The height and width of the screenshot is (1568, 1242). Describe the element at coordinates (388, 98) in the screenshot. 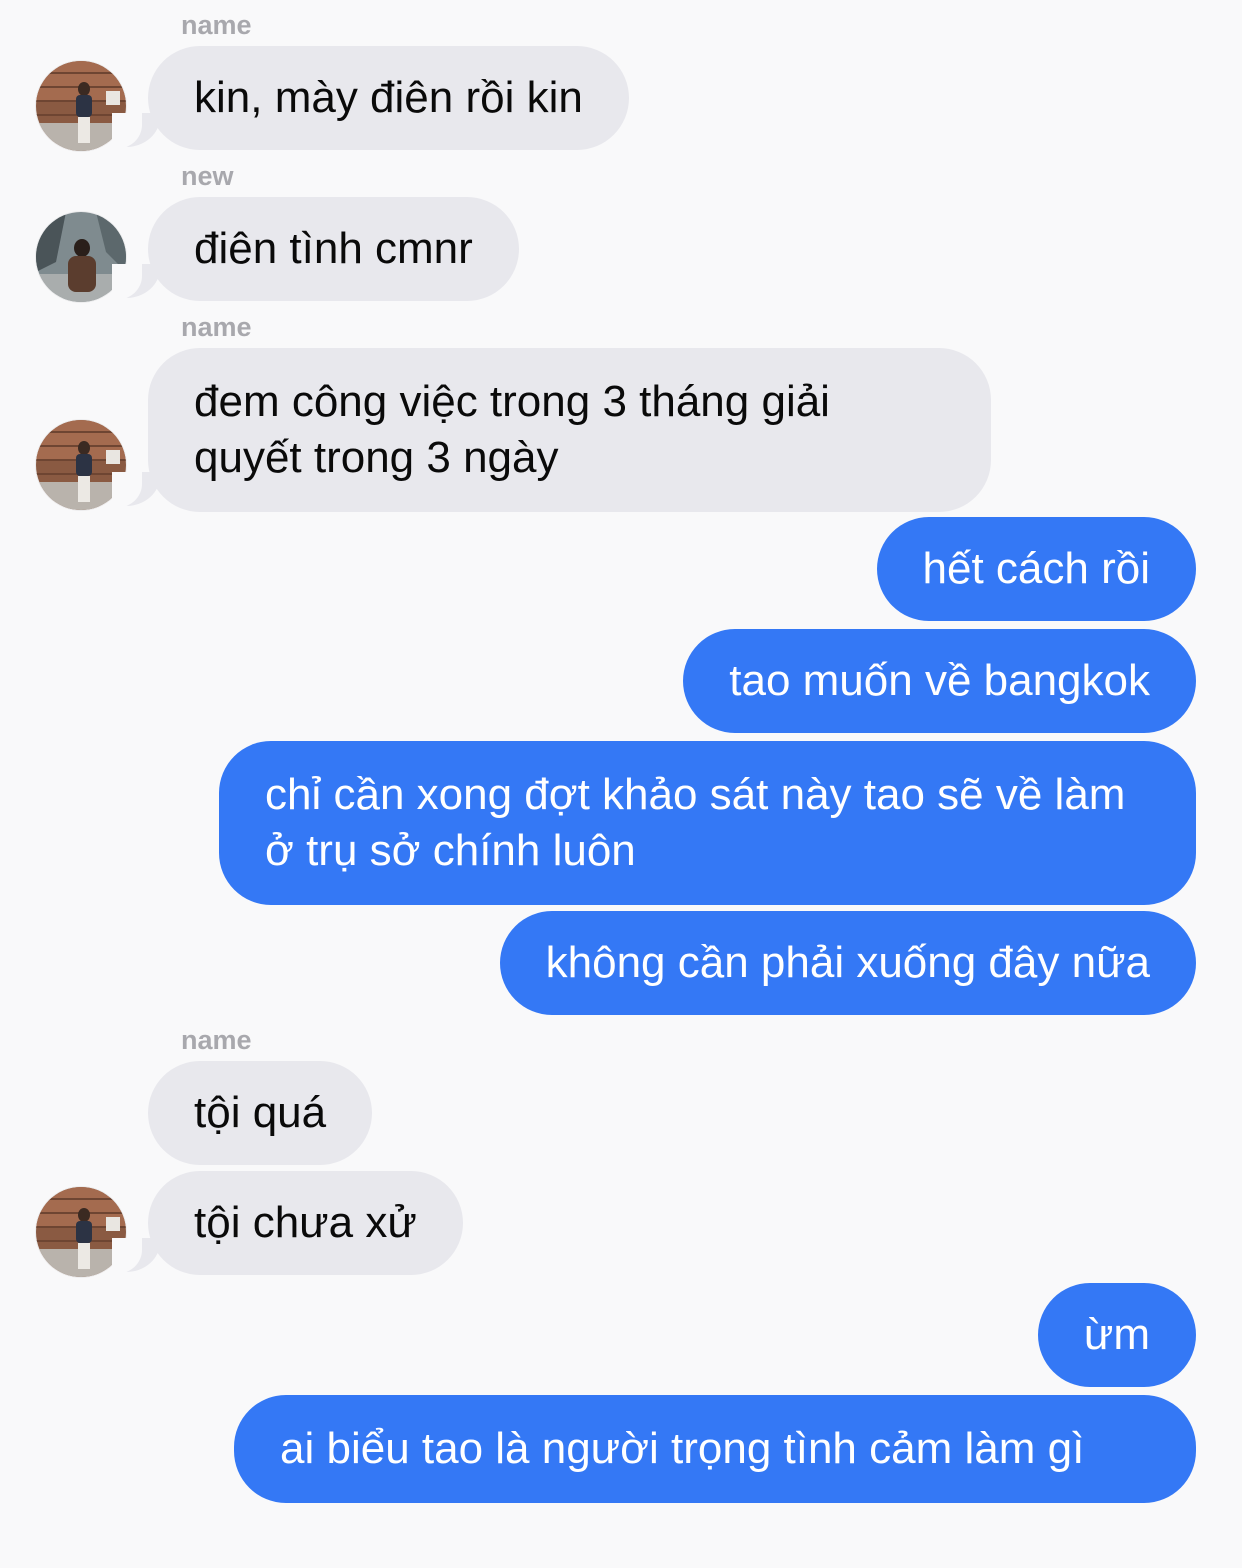

I see `message-incoming: kin, mày điên rồi kin` at that location.